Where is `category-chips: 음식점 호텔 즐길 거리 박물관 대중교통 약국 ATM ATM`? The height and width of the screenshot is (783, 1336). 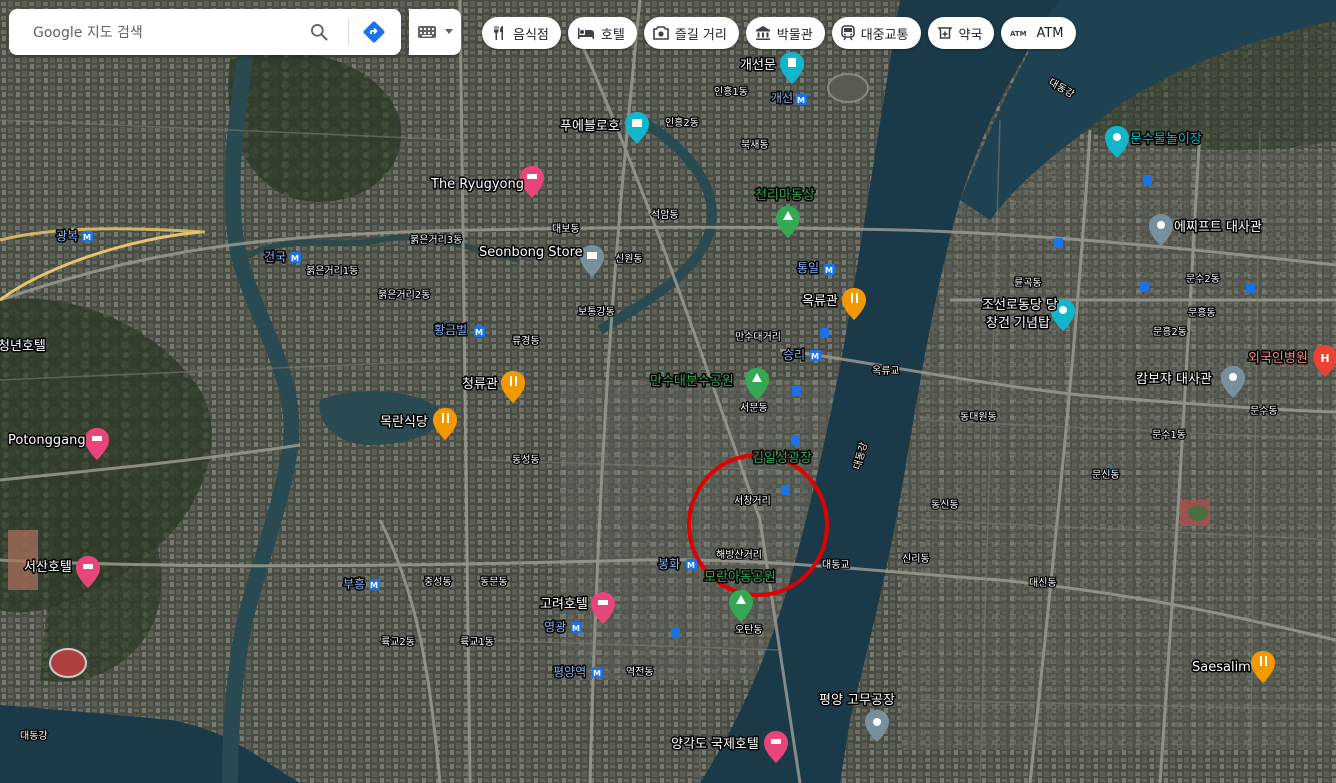 category-chips: 음식점 호텔 즐길 거리 박물관 대중교통 약국 ATM ATM is located at coordinates (779, 33).